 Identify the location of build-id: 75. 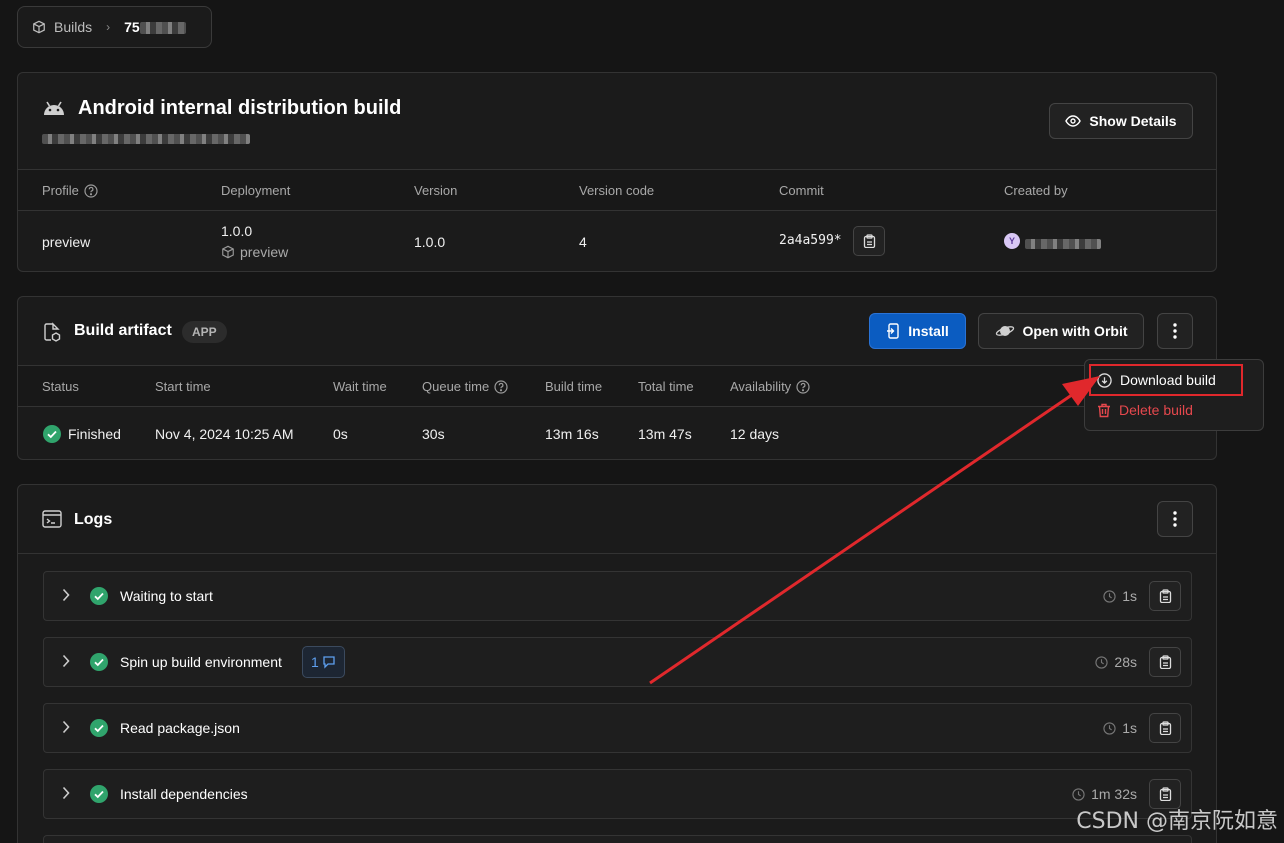
(132, 27).